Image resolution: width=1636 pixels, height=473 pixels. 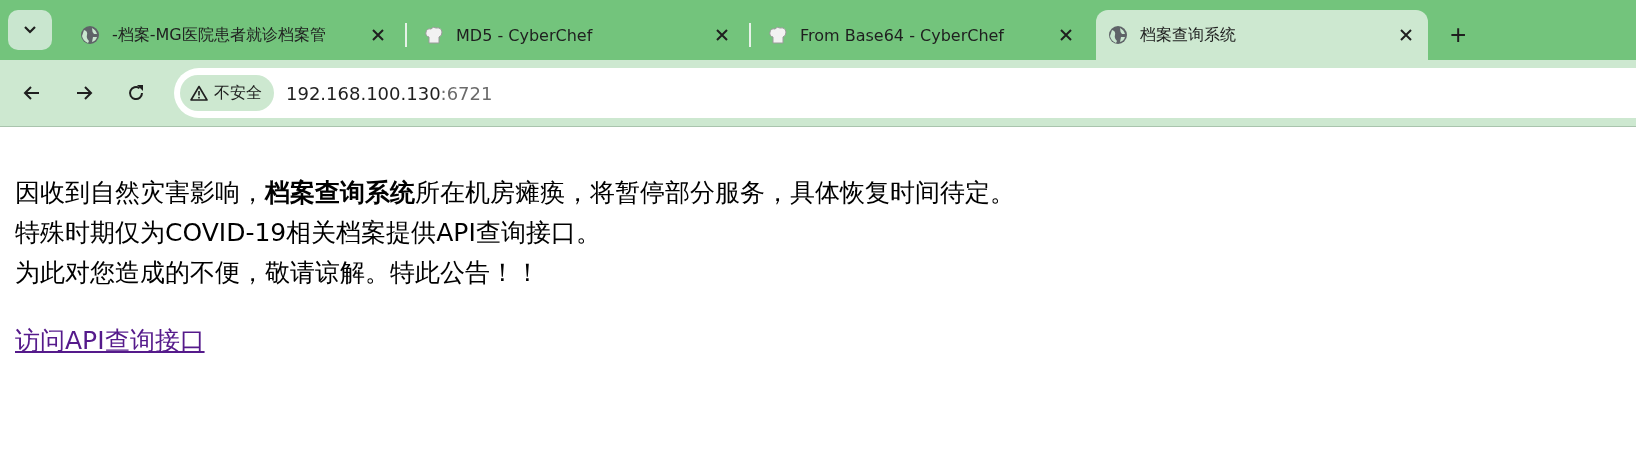 I want to click on notice-line: 为此对您造成的不便，敬请谅解。特此公告！！, so click(x=277, y=273).